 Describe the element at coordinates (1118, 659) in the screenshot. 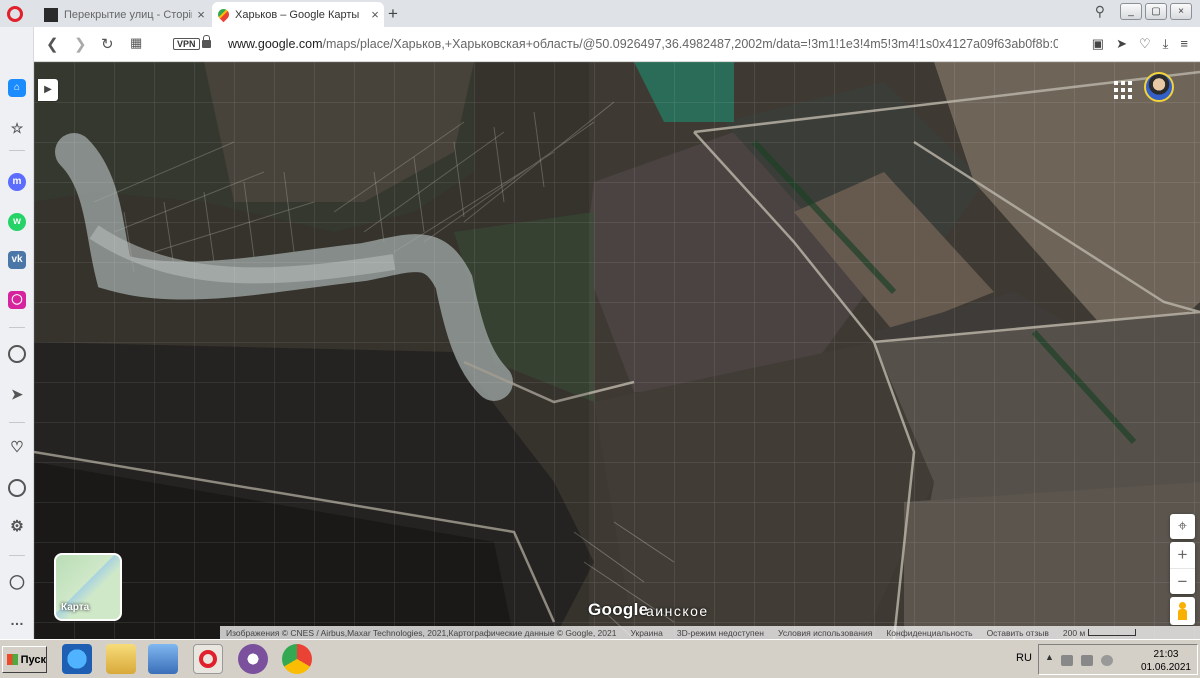

I see `system-tray: ▲ 21:03 01.06.2021` at that location.